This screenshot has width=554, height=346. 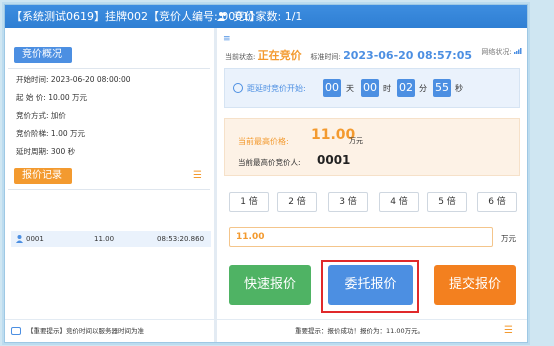 What do you see at coordinates (257, 16) in the screenshot?
I see `bidder-count-label: 竞价家数:` at bounding box center [257, 16].